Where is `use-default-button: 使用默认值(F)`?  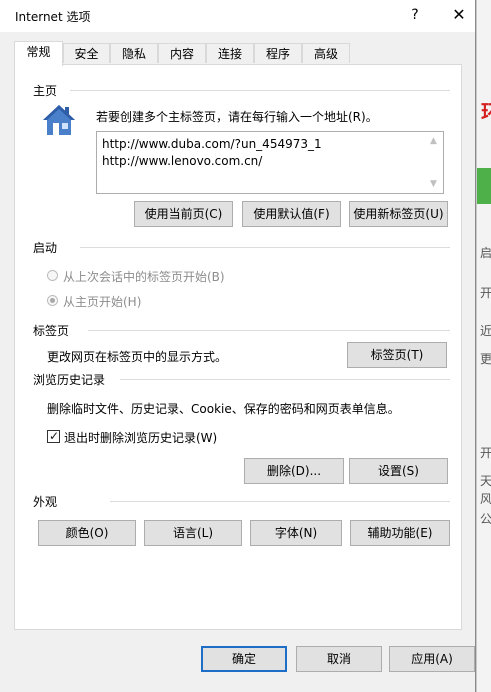
use-default-button: 使用默认值(F) is located at coordinates (291, 214).